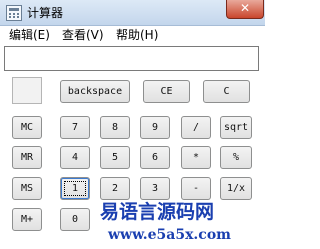 This screenshot has width=320, height=249. I want to click on digit-3-button: 3, so click(155, 188).